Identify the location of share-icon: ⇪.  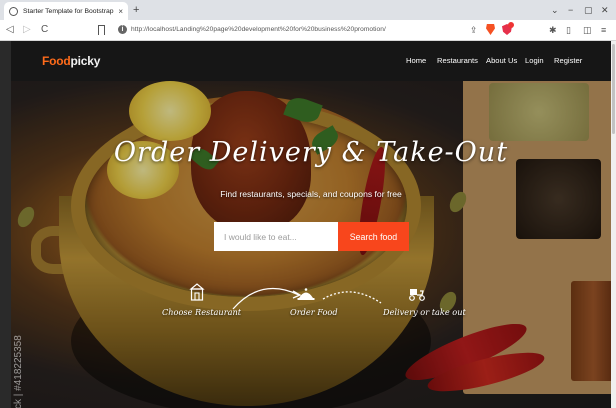
(474, 30).